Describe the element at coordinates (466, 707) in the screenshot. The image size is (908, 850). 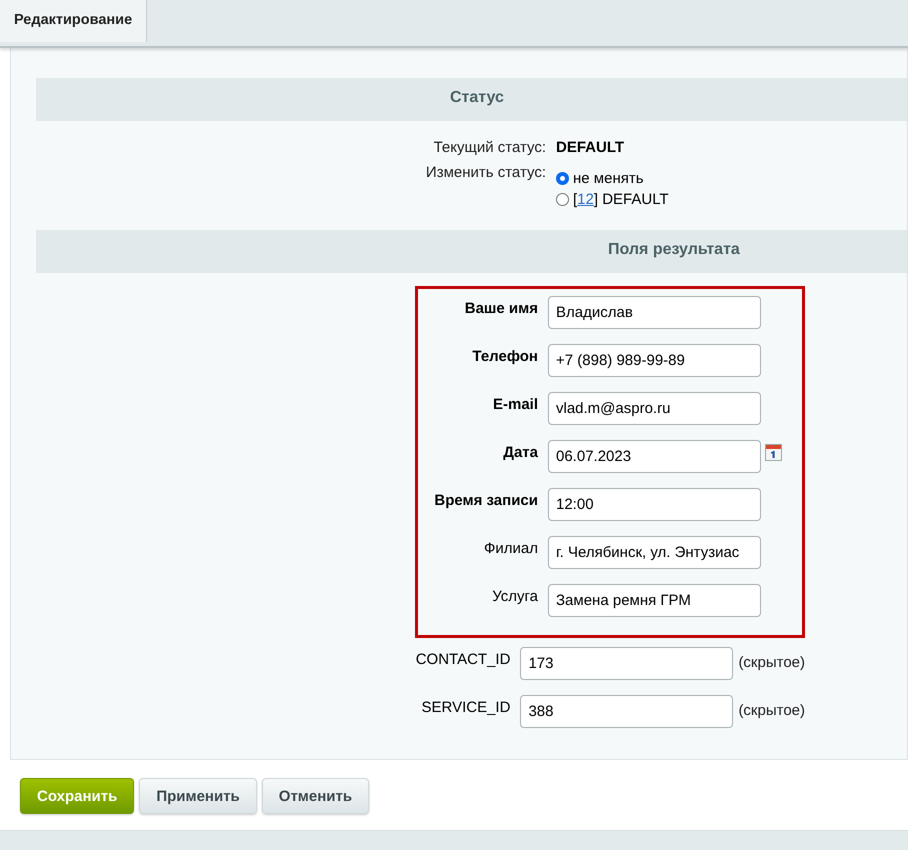
I see `field-label: SERVICE_ID` at that location.